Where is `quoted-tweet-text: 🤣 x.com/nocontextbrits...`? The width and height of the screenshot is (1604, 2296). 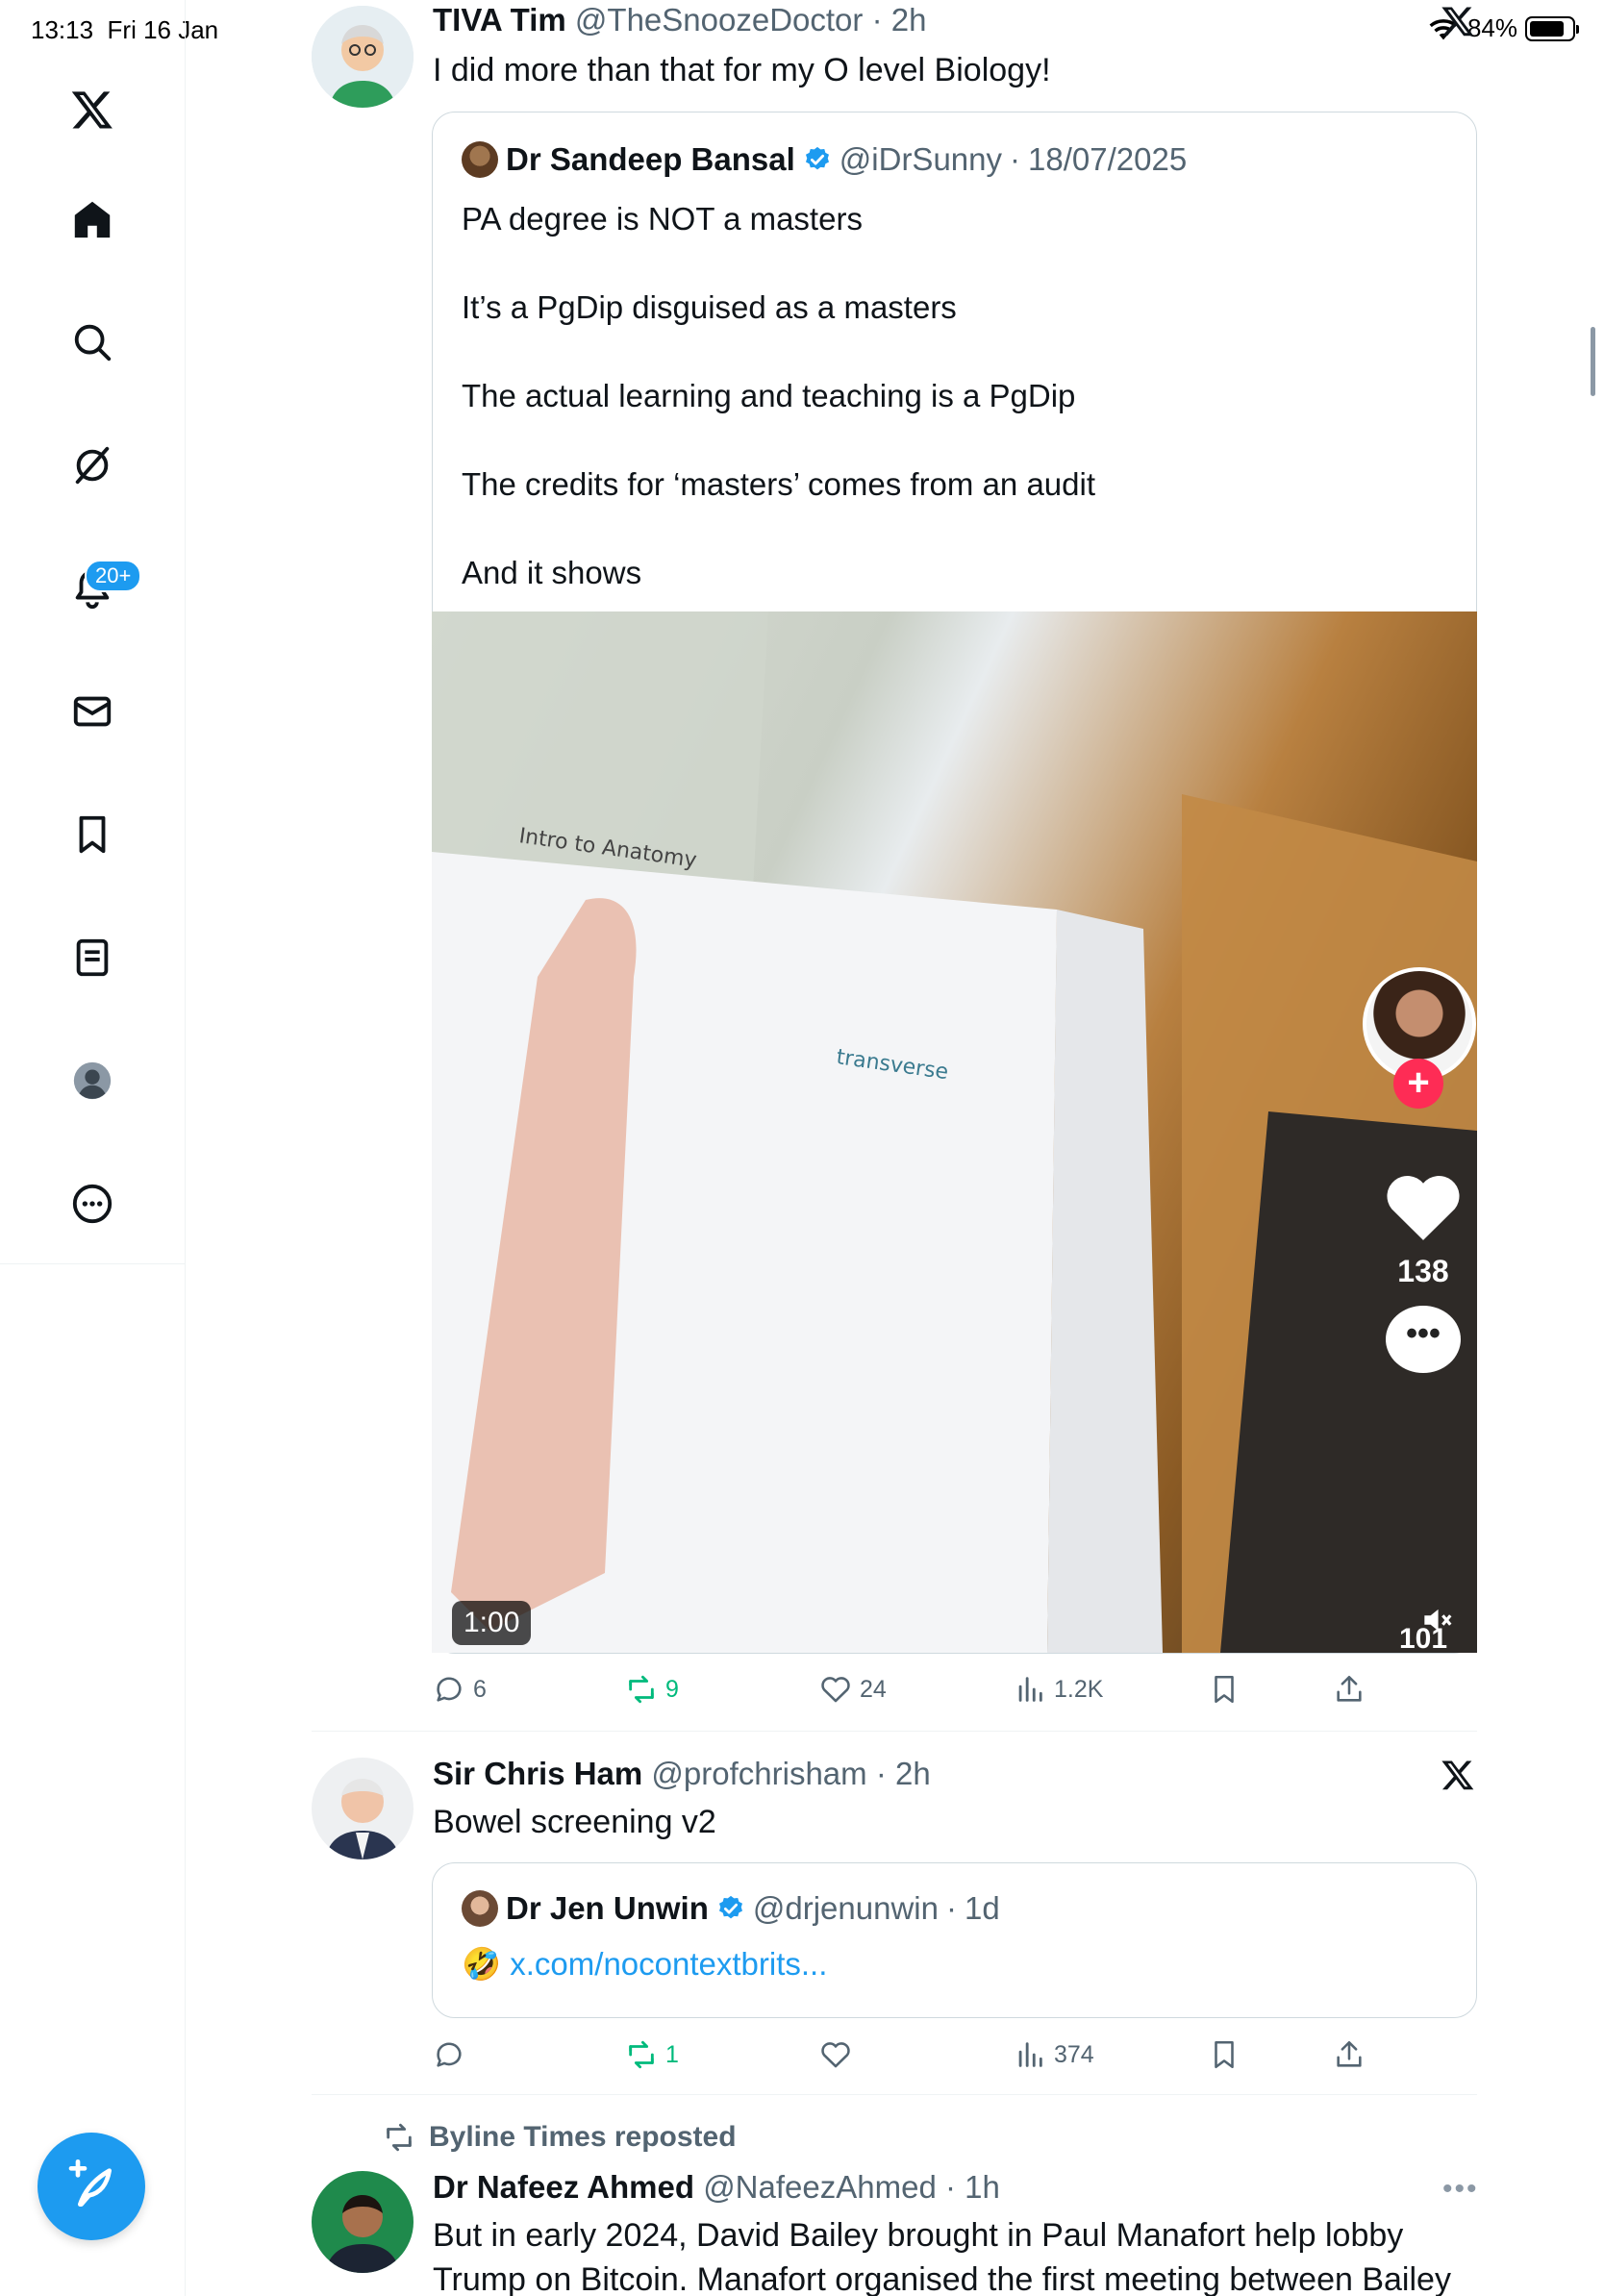
quoted-tweet-text: 🤣 x.com/nocontextbrits... is located at coordinates (644, 1965).